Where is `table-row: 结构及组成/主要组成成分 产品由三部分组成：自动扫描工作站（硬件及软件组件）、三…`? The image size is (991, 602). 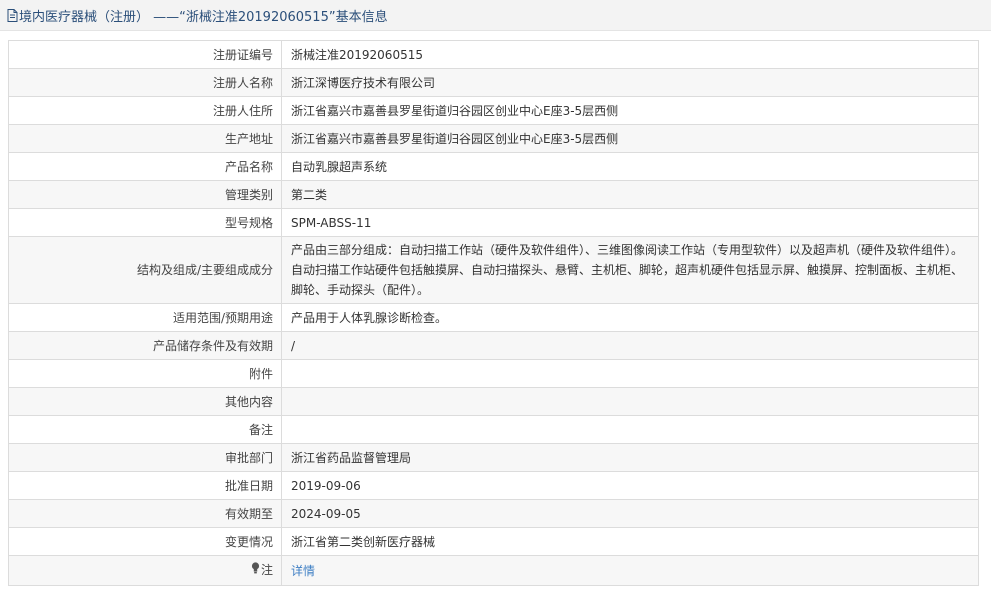
table-row: 结构及组成/主要组成成分 产品由三部分组成：自动扫描工作站（硬件及软件组件）、三… is located at coordinates (493, 270).